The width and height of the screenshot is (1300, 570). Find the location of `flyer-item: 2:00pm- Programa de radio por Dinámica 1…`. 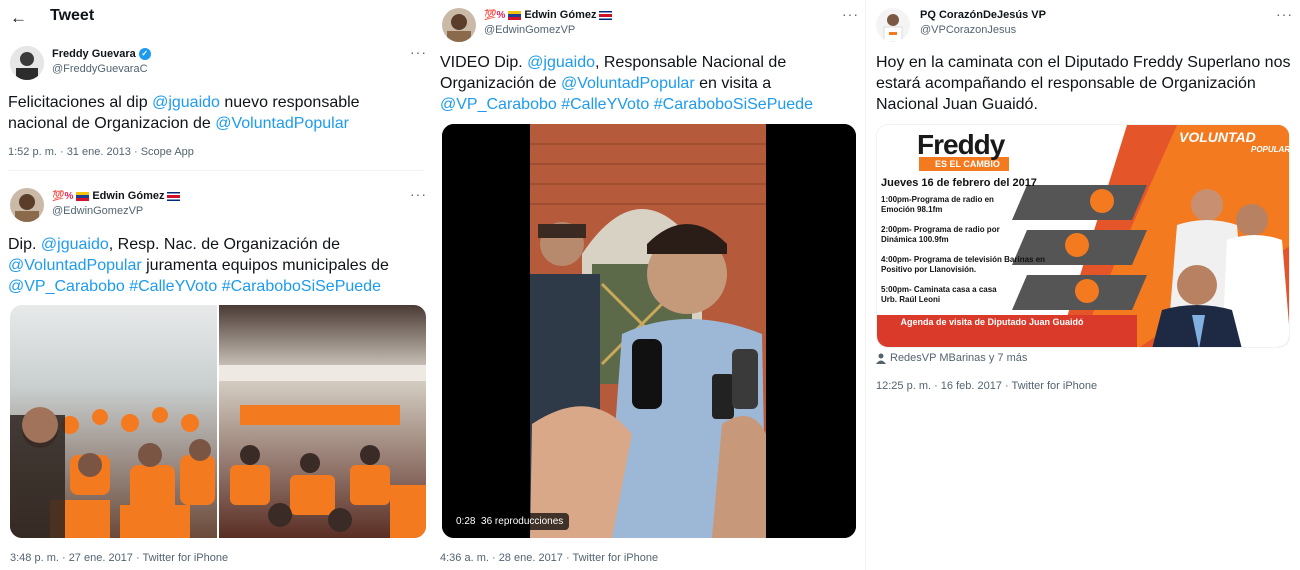

flyer-item: 2:00pm- Programa de radio por Dinámica 1… is located at coordinates (940, 234).